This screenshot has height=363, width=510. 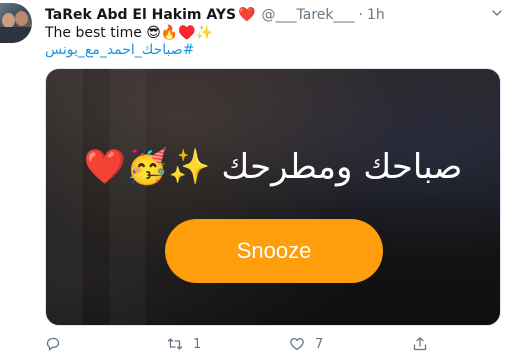 What do you see at coordinates (184, 344) in the screenshot?
I see `retweet-button: 1` at bounding box center [184, 344].